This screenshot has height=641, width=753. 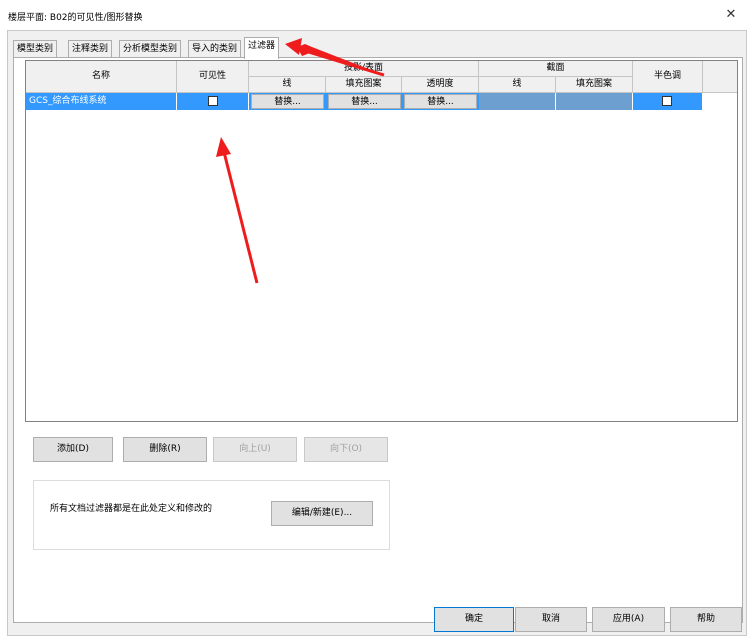 I want to click on annotation-arrows, so click(x=300, y=161).